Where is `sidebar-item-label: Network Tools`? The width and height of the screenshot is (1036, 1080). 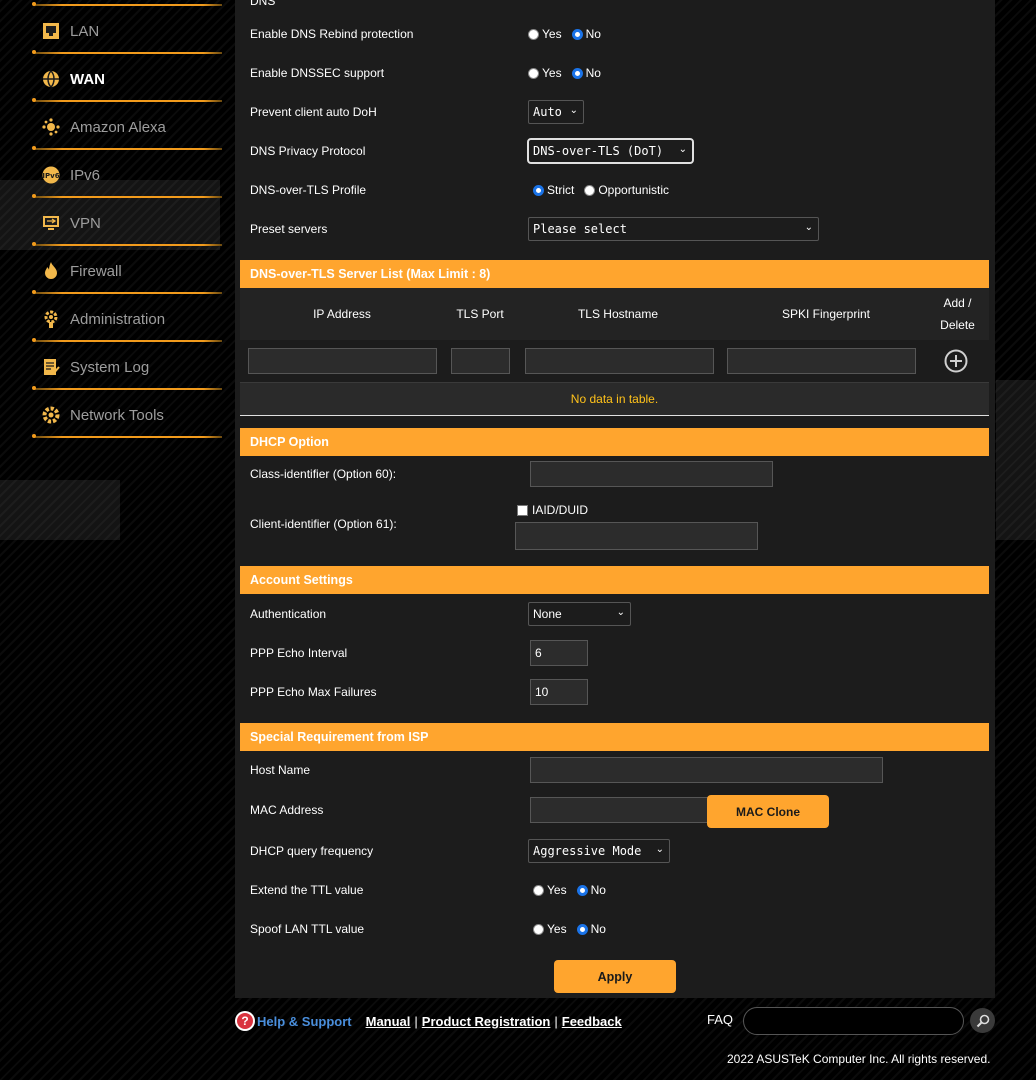 sidebar-item-label: Network Tools is located at coordinates (117, 415).